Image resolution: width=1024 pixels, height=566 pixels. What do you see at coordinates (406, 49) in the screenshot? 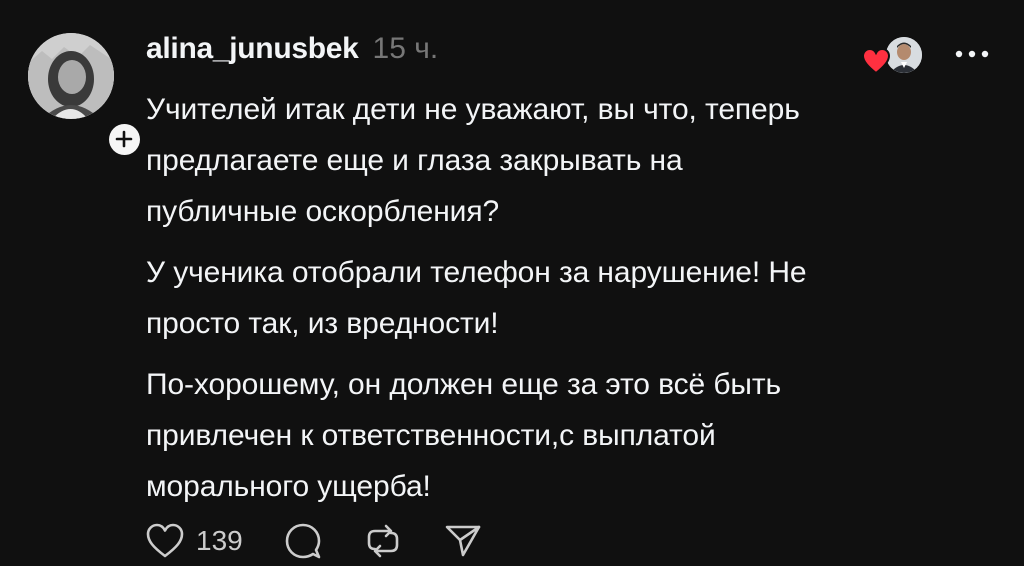
I see `post-timestamp: 15 ч.` at bounding box center [406, 49].